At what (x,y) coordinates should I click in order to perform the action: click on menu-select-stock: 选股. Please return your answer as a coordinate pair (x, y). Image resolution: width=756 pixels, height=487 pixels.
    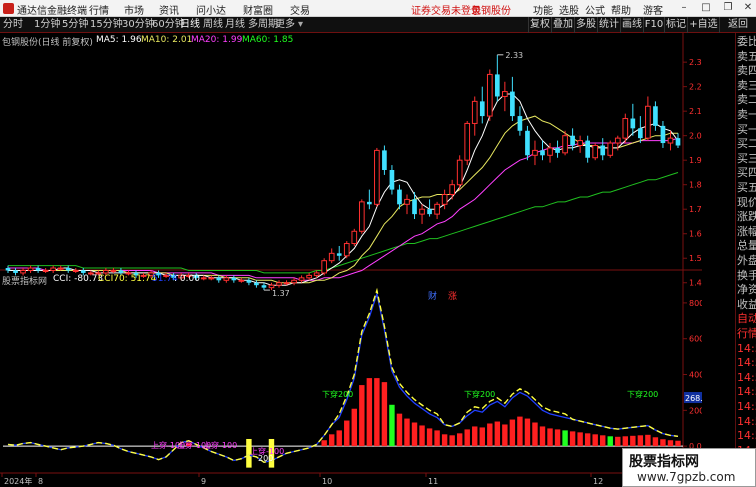
    Looking at the image, I should click on (569, 9).